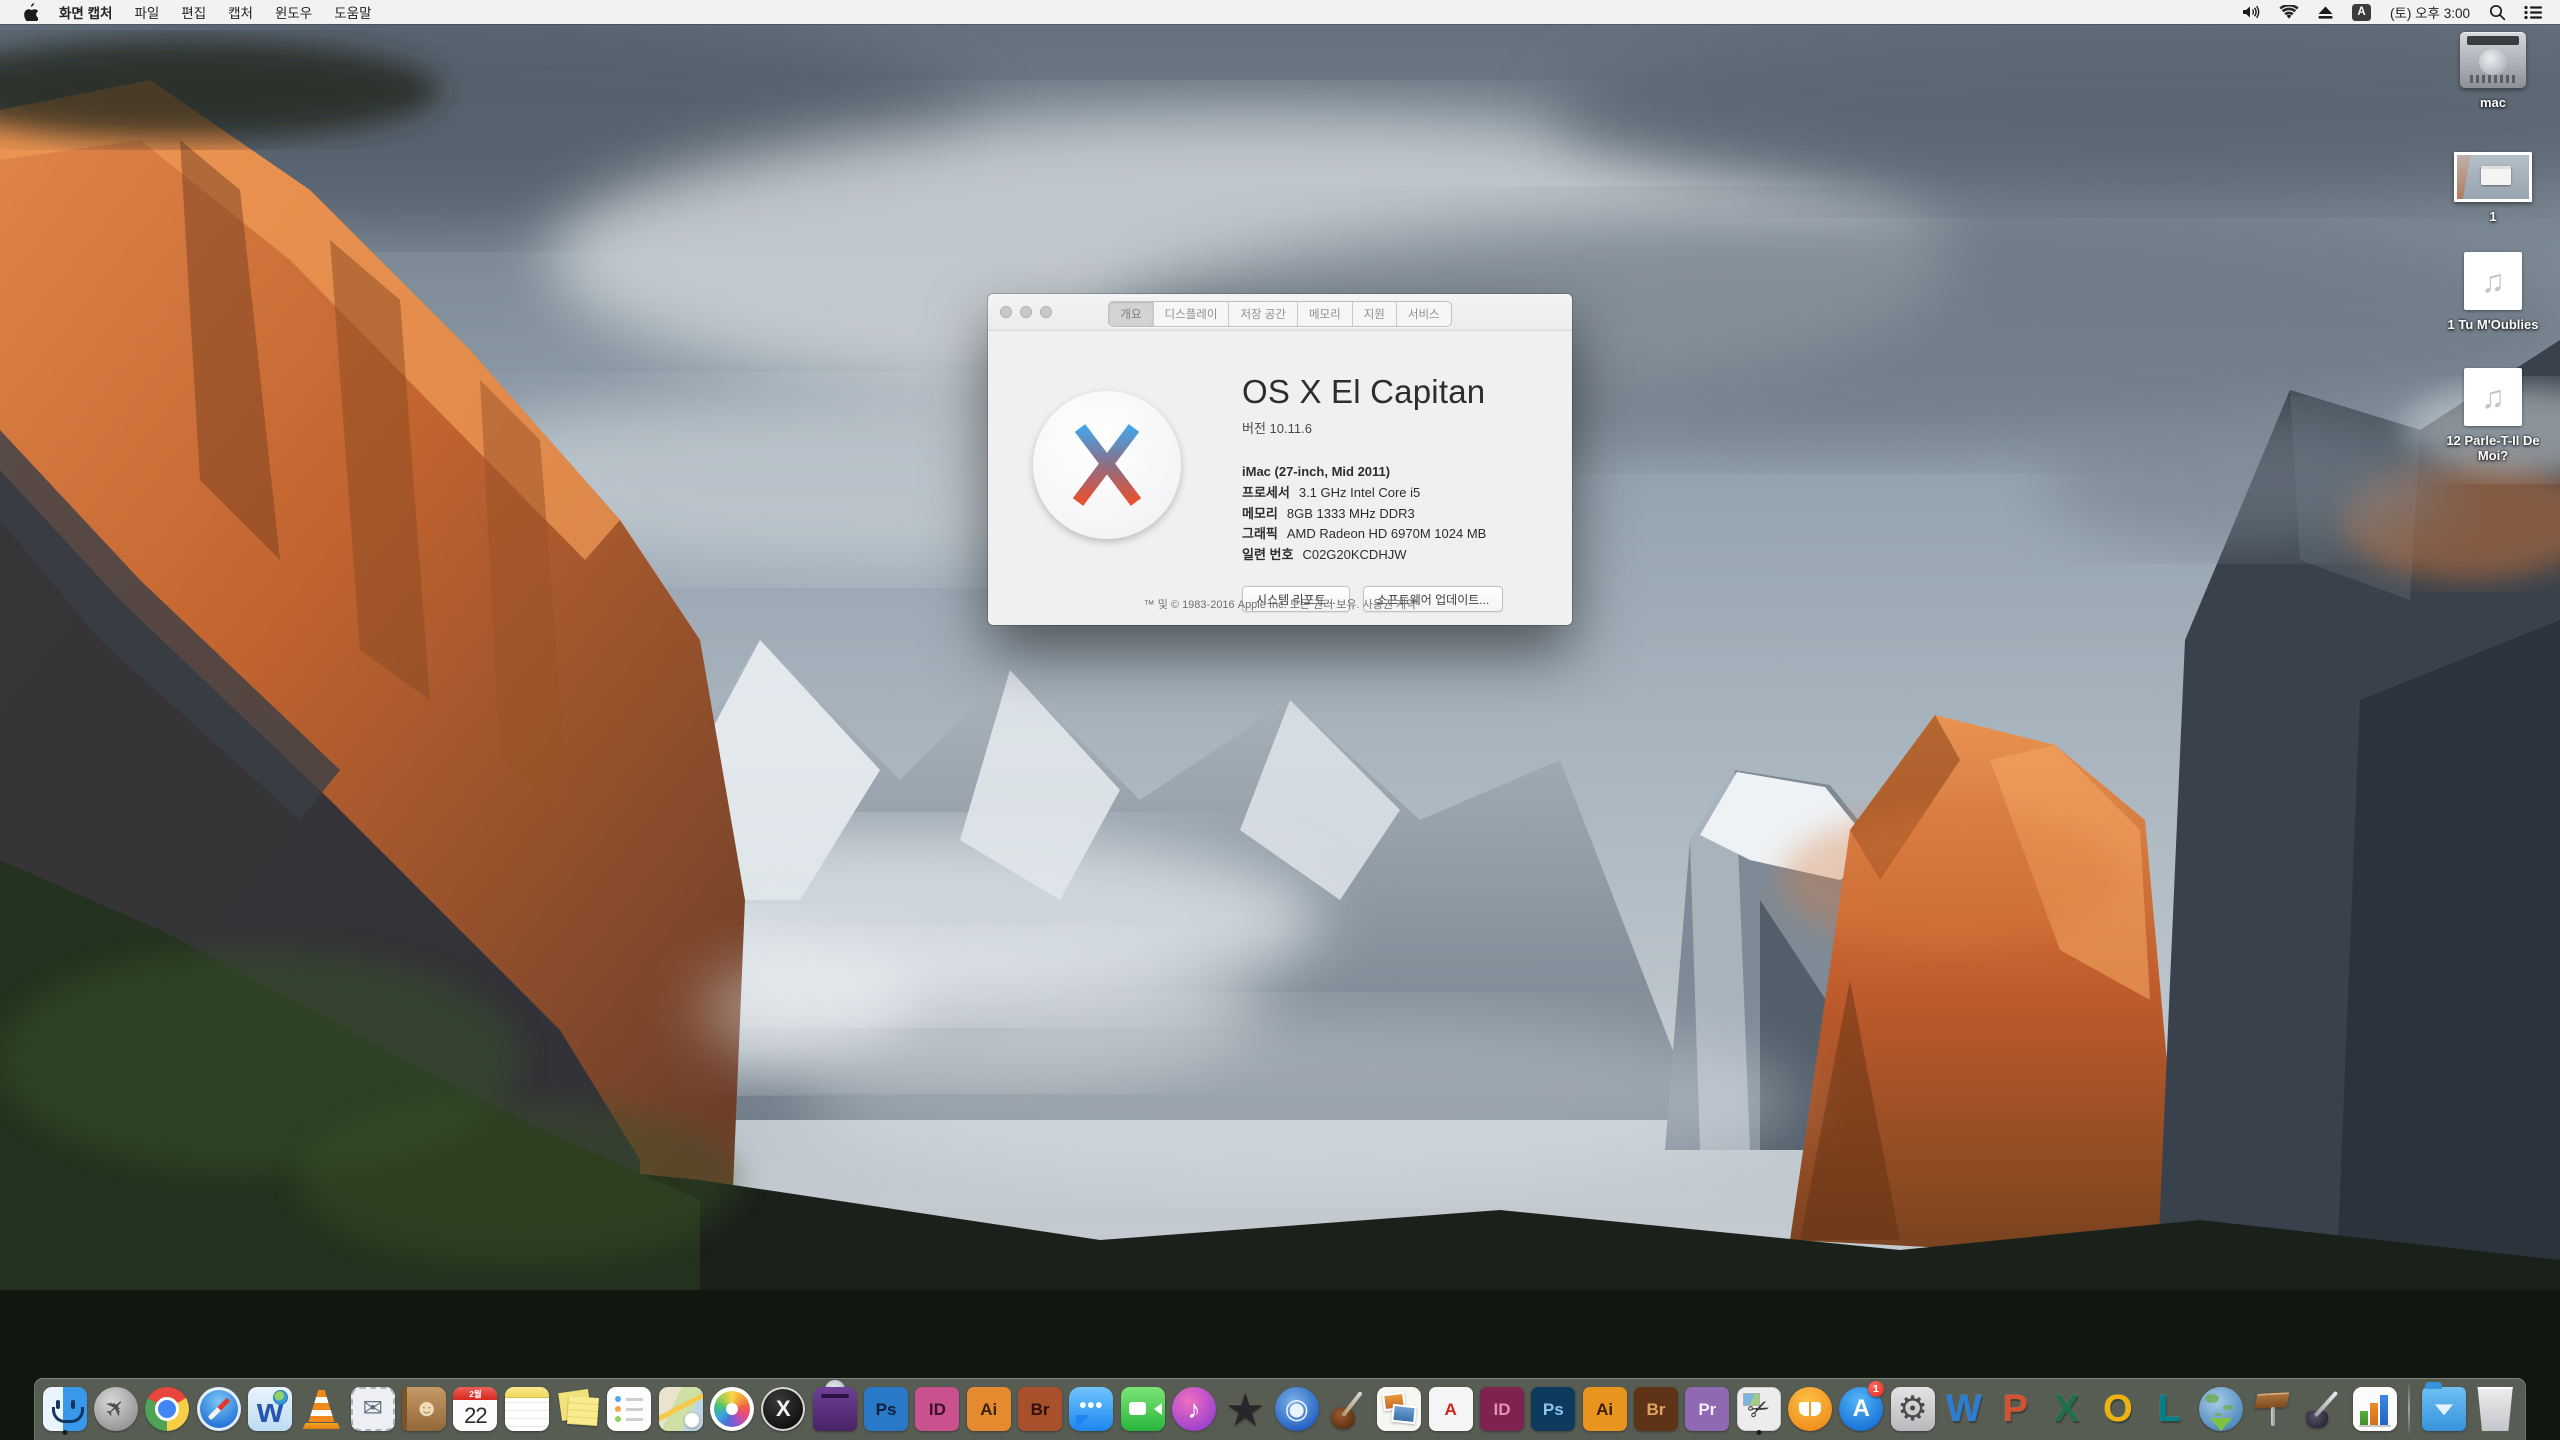 The height and width of the screenshot is (1440, 2560). I want to click on desktop-icon-hdd-mac: mac, so click(2493, 71).